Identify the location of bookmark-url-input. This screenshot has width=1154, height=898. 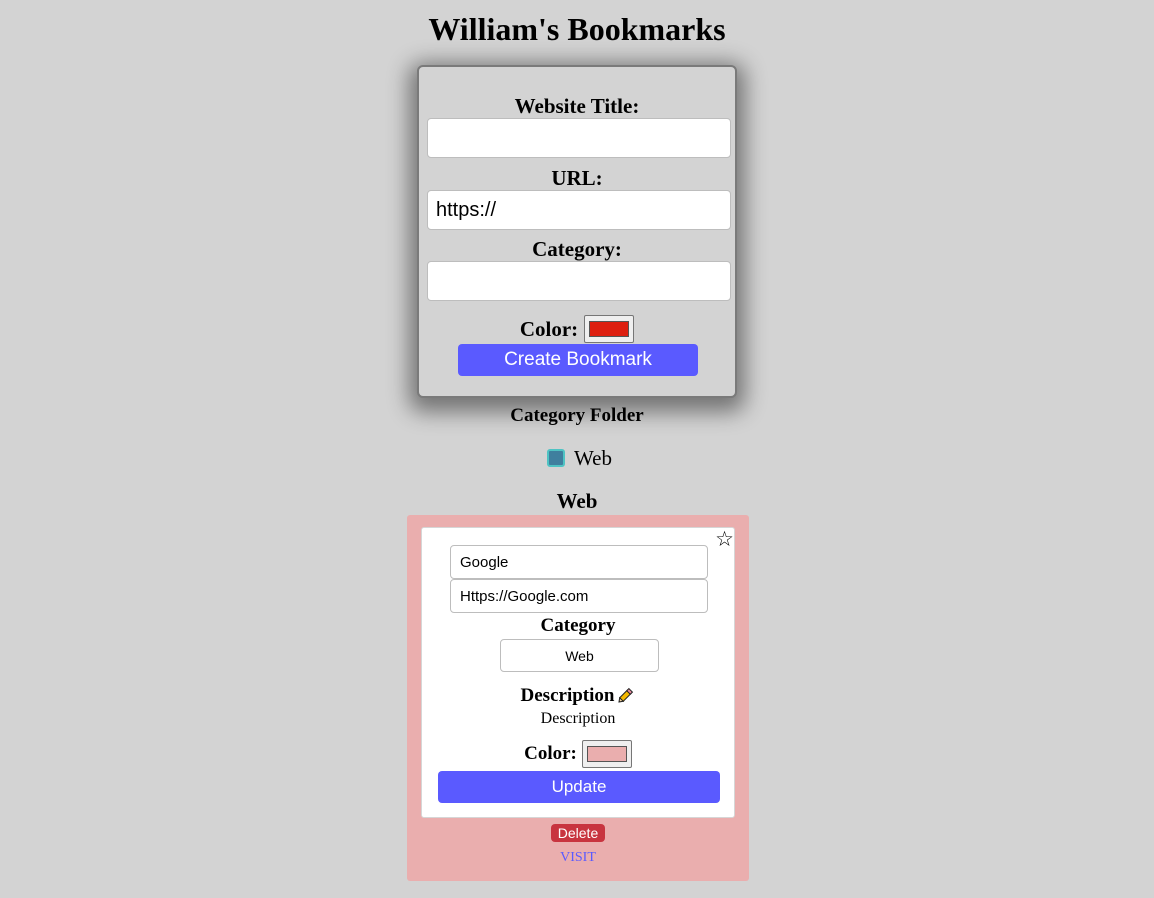
(579, 596).